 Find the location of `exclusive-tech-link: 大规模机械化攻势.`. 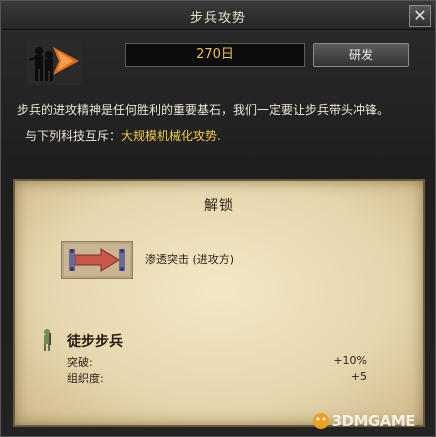

exclusive-tech-link: 大规模机械化攻势. is located at coordinates (171, 136).